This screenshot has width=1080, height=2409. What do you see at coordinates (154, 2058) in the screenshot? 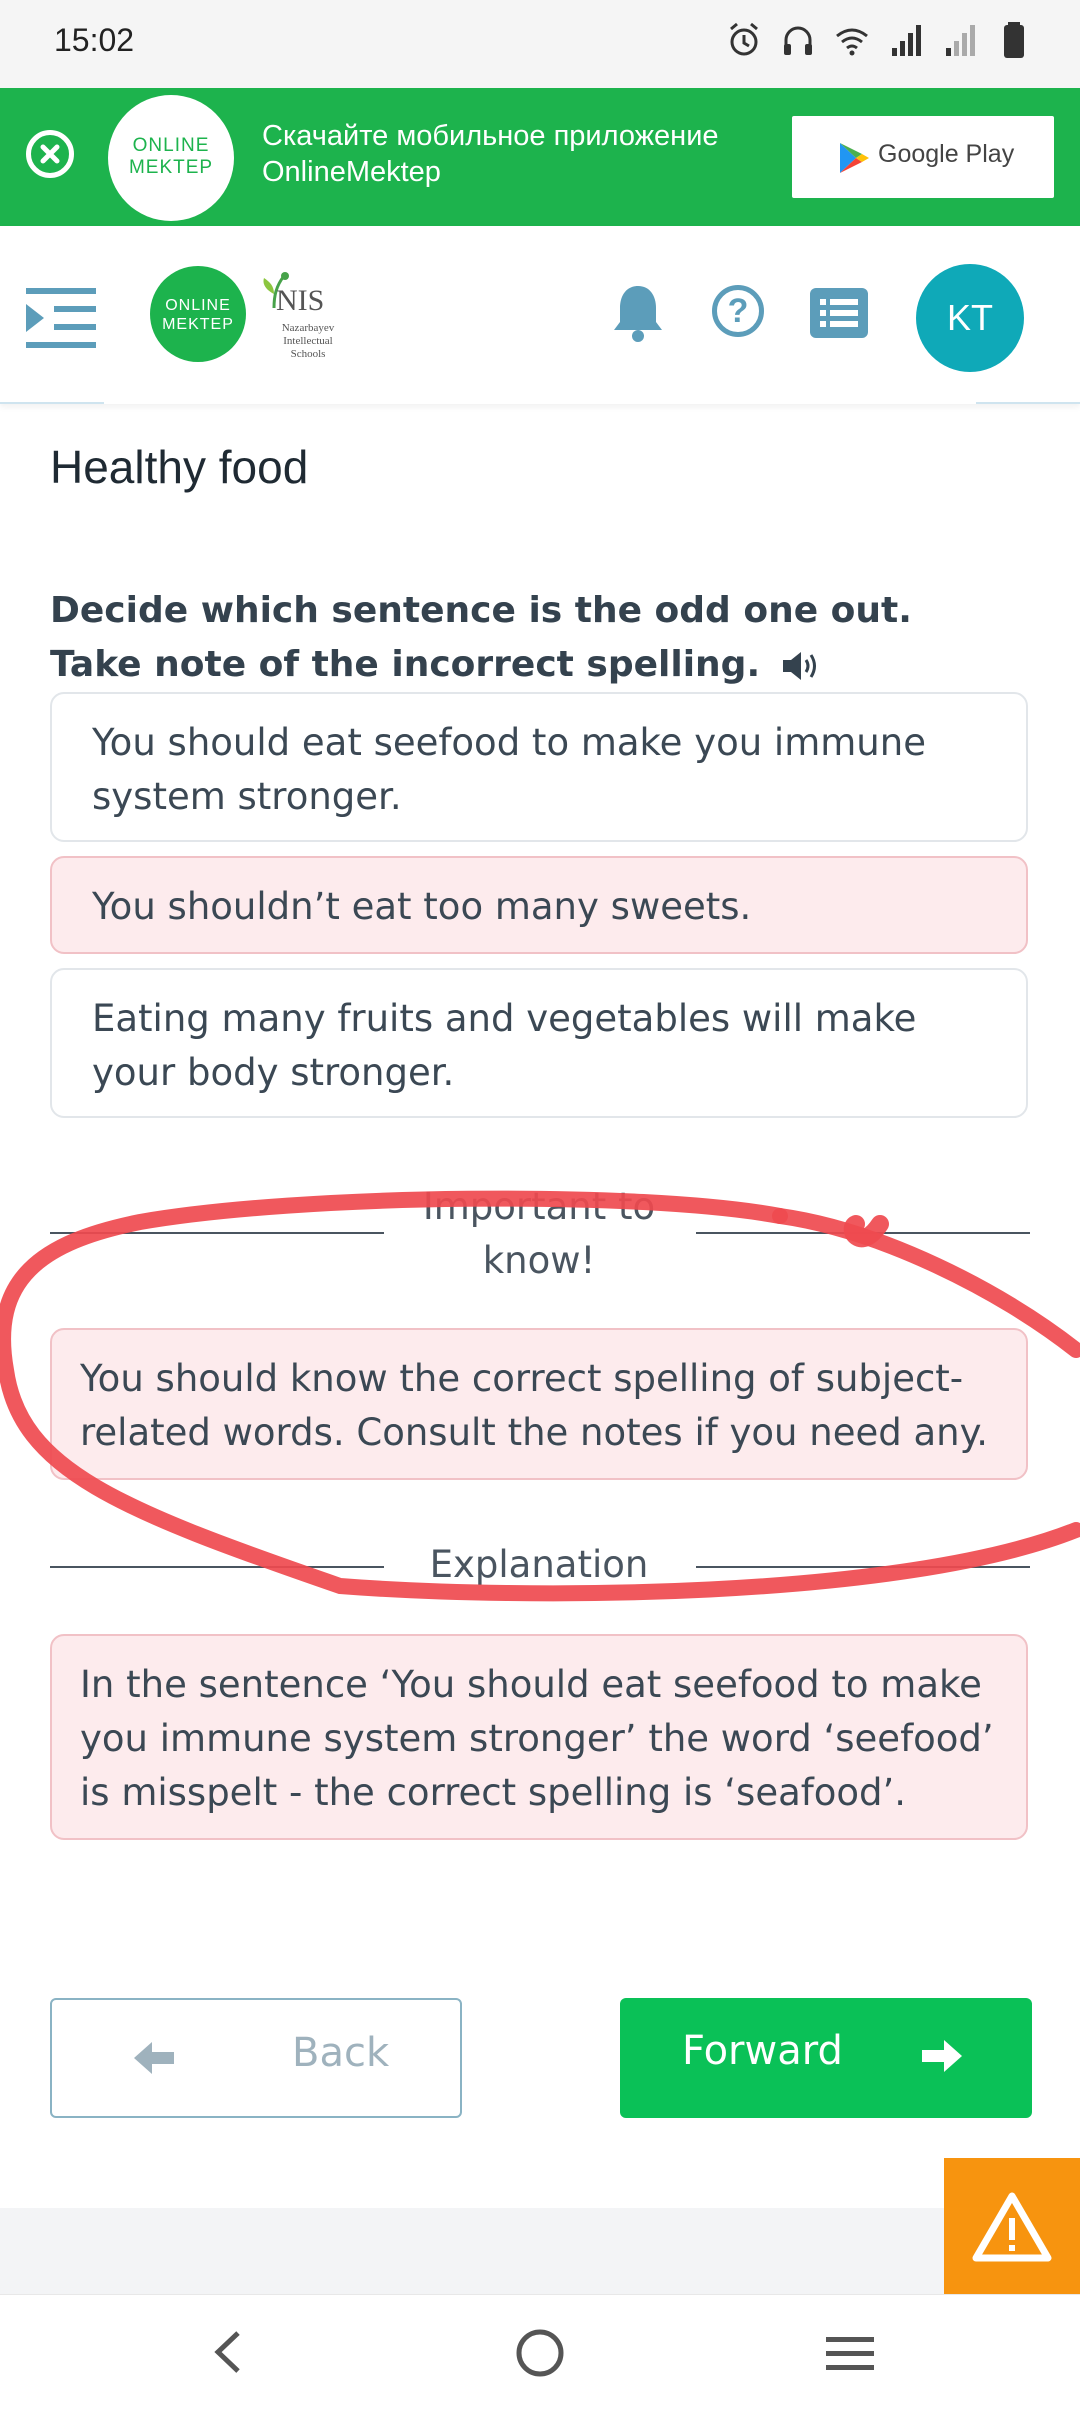
I see `arrow-left-icon` at bounding box center [154, 2058].